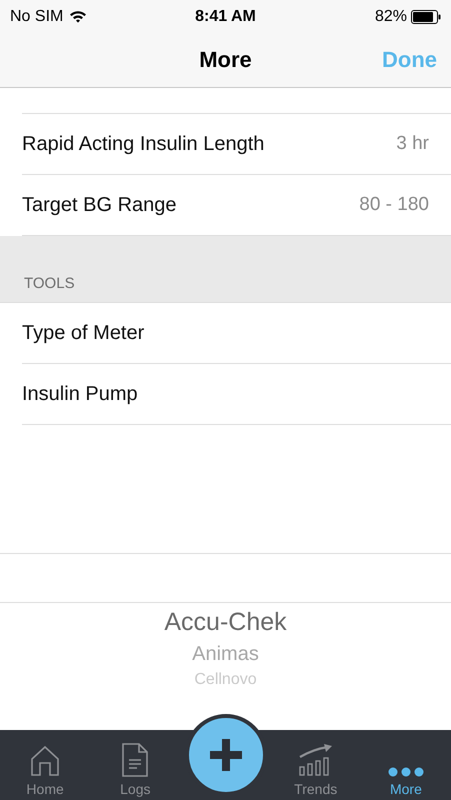  What do you see at coordinates (225, 17) in the screenshot?
I see `status-time: 8:41 AM` at bounding box center [225, 17].